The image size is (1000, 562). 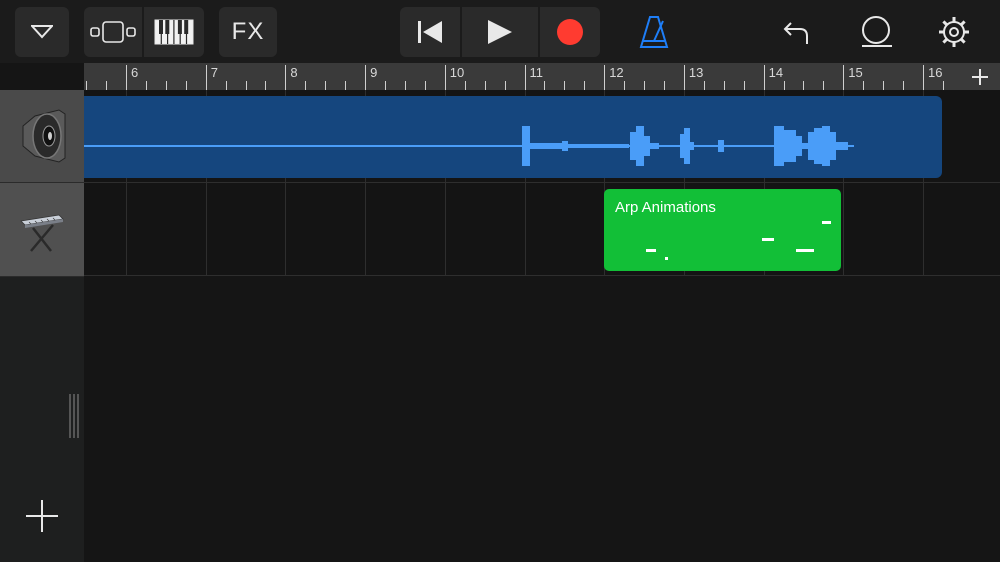 I want to click on ruler-bar-number: 15, so click(x=855, y=72).